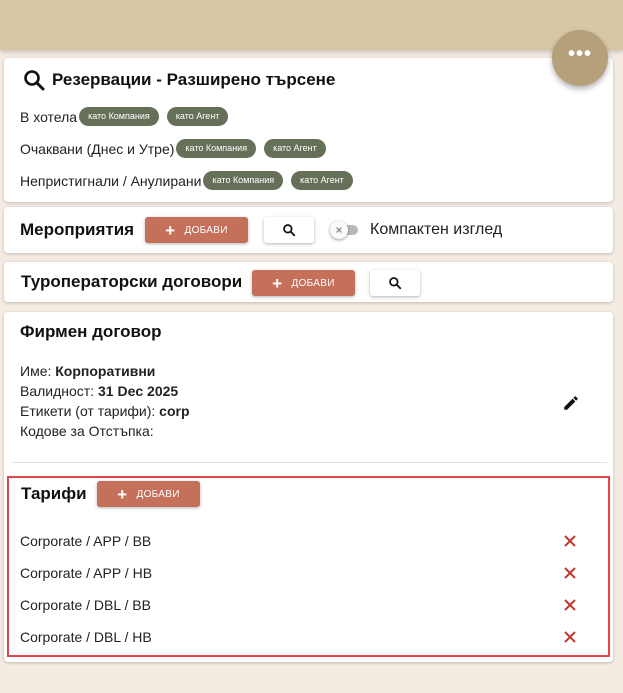 This screenshot has width=623, height=693. Describe the element at coordinates (54, 493) in the screenshot. I see `tariffs-title: Тарифи` at that location.